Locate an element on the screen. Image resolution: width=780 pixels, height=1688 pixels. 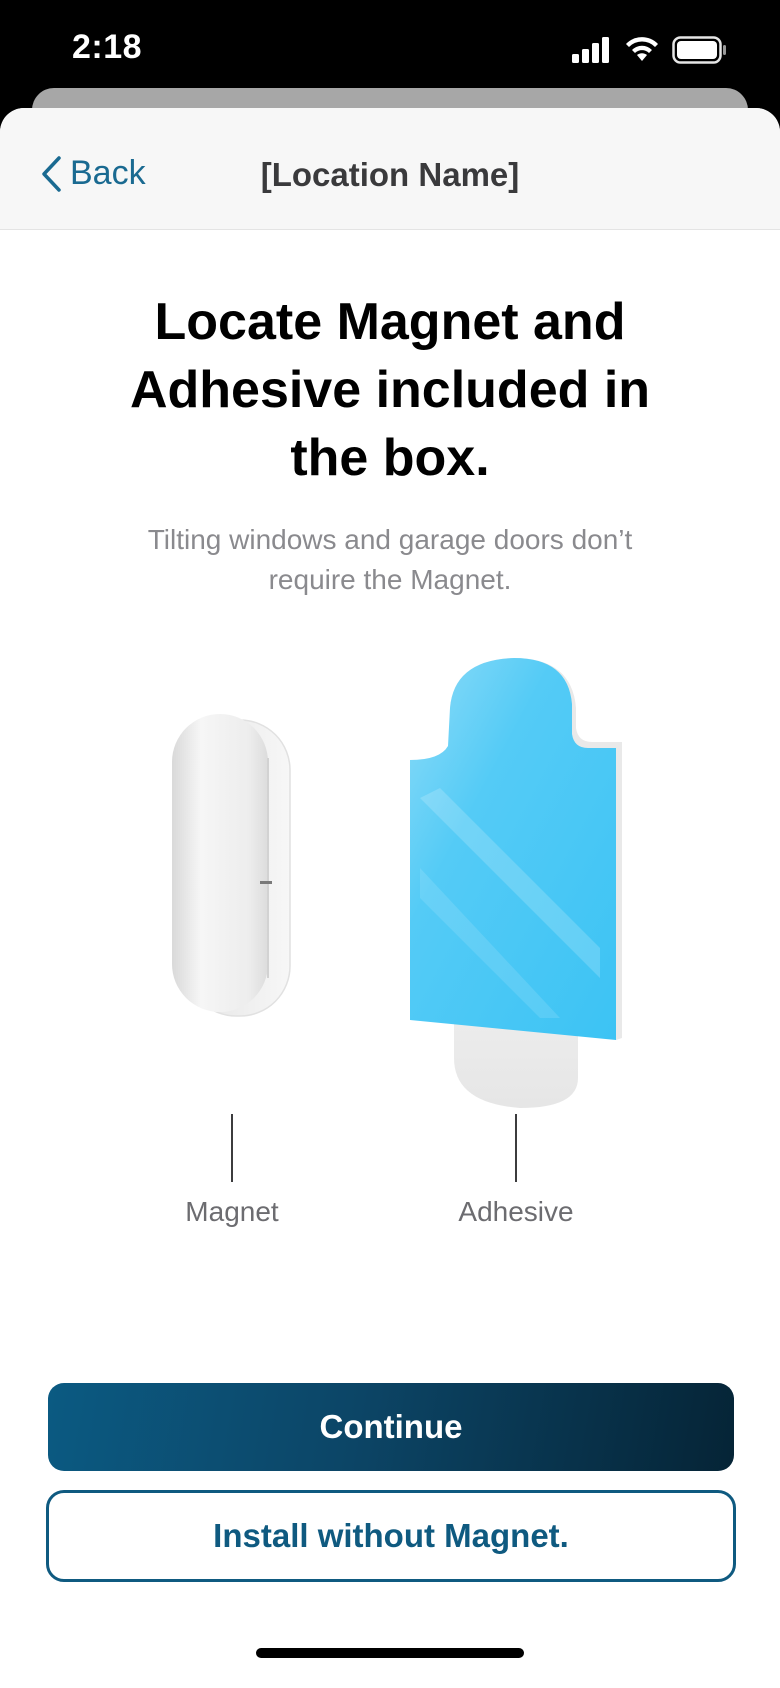
adhesive-label: Adhesive is located at coordinates (516, 1211).